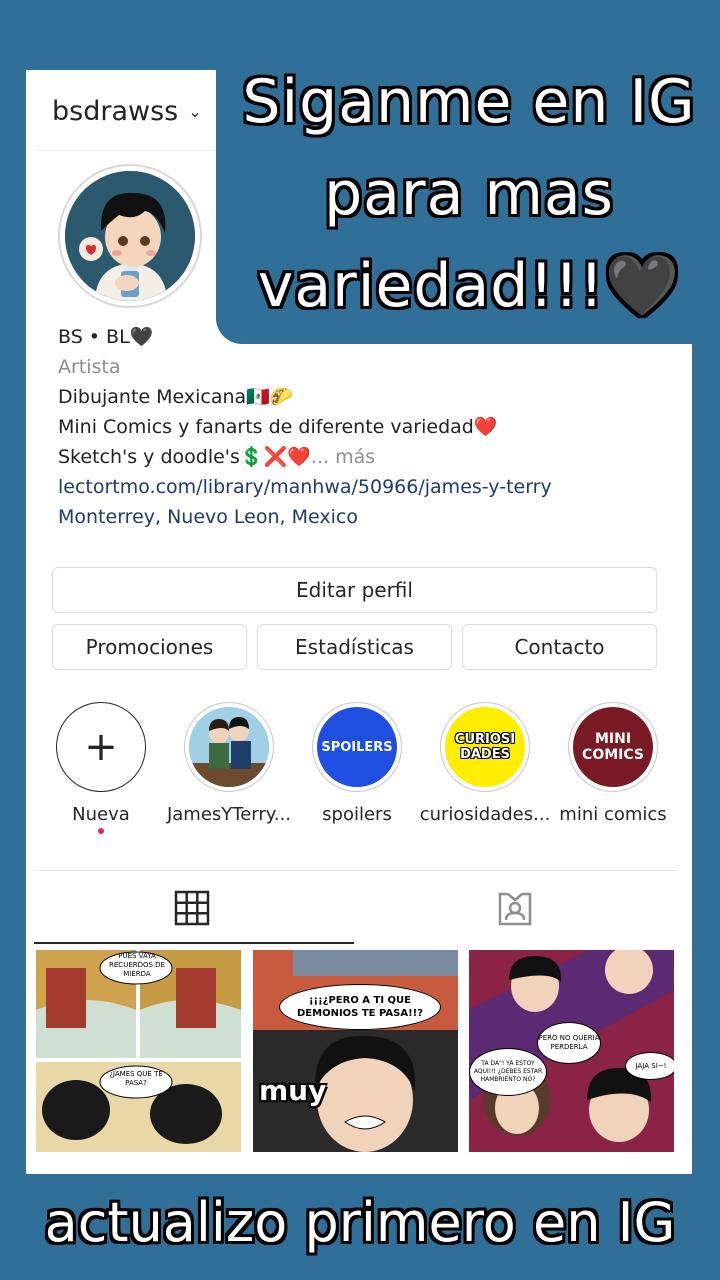 This screenshot has height=1280, width=720. I want to click on tagged-icon, so click(515, 911).